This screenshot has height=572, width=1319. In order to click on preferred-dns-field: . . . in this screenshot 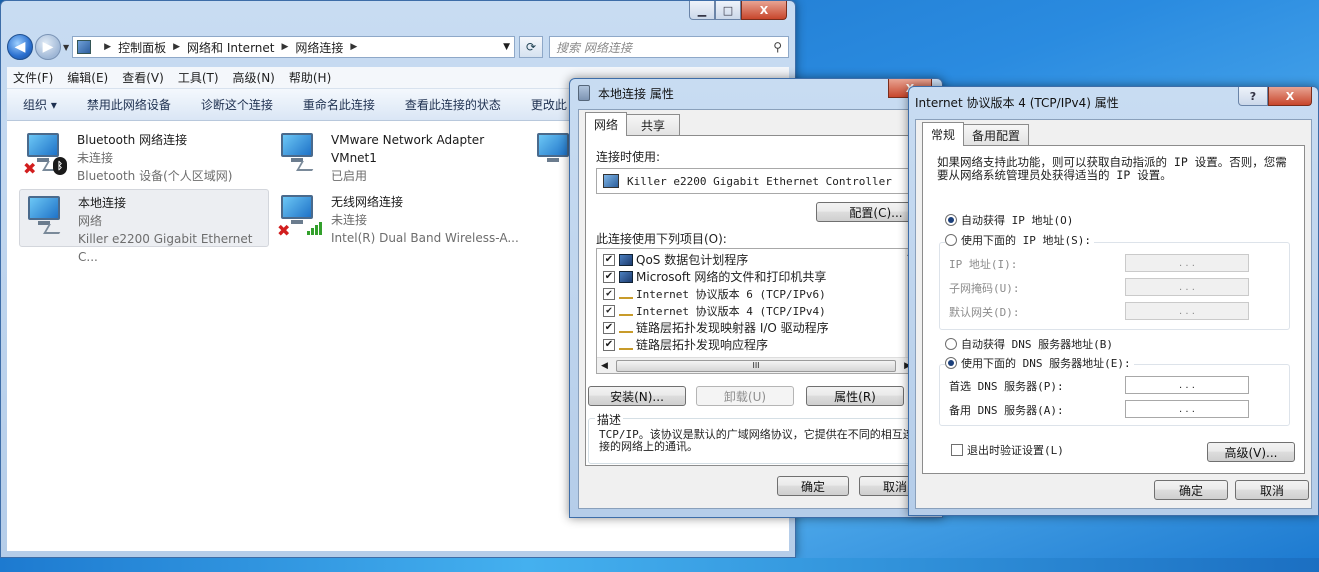, I will do `click(1187, 385)`.